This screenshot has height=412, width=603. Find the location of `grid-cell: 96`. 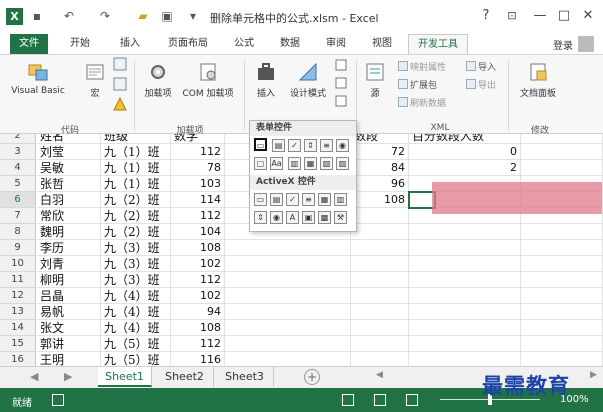

grid-cell: 96 is located at coordinates (380, 184).